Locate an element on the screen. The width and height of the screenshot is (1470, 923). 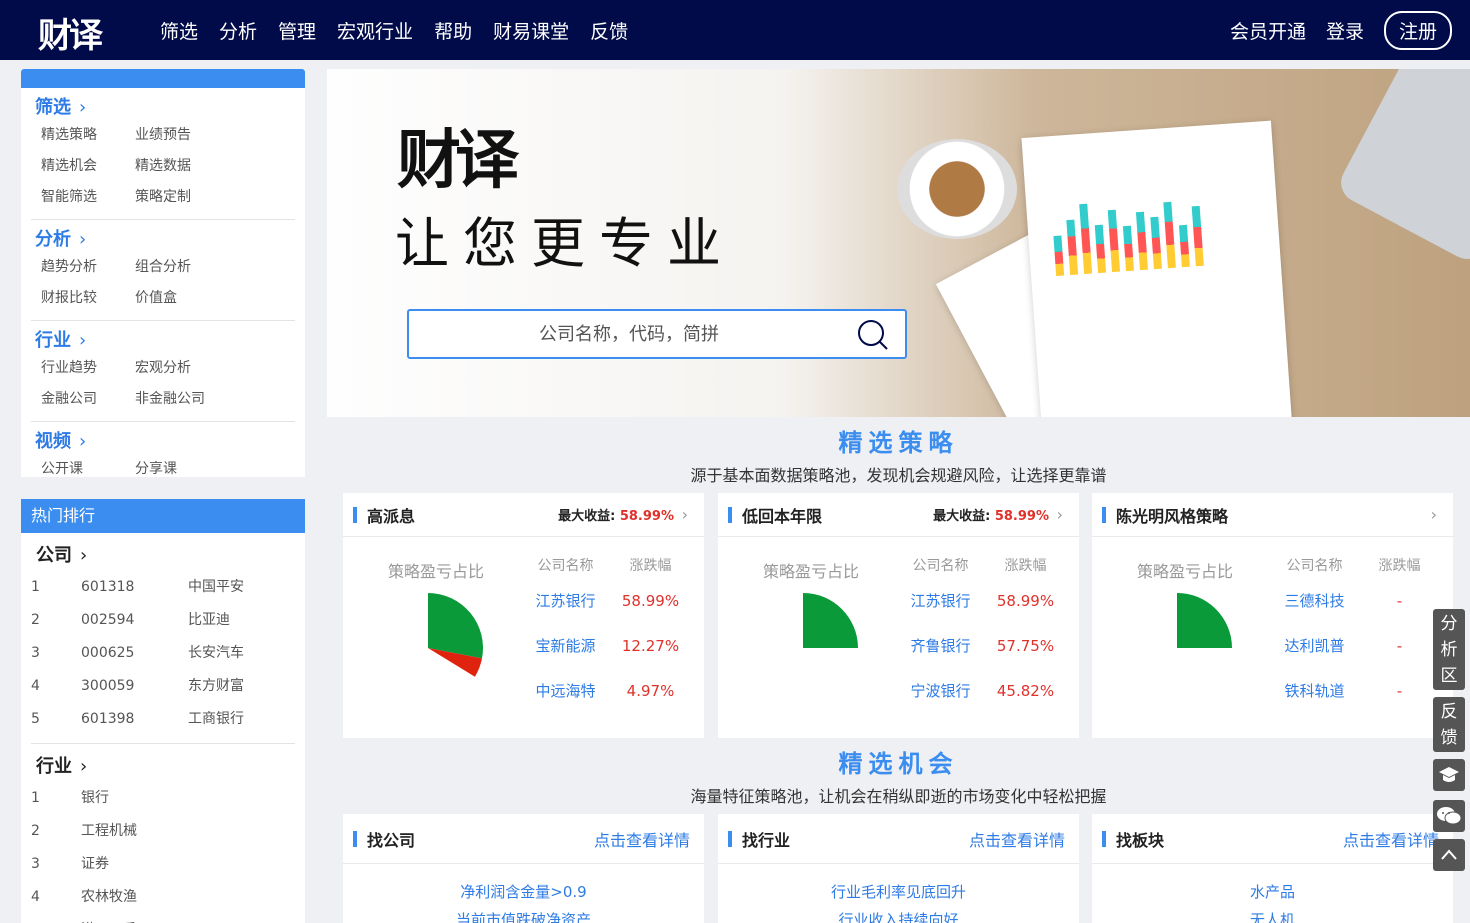
sidebar-item: 业绩预告 is located at coordinates (182, 135).